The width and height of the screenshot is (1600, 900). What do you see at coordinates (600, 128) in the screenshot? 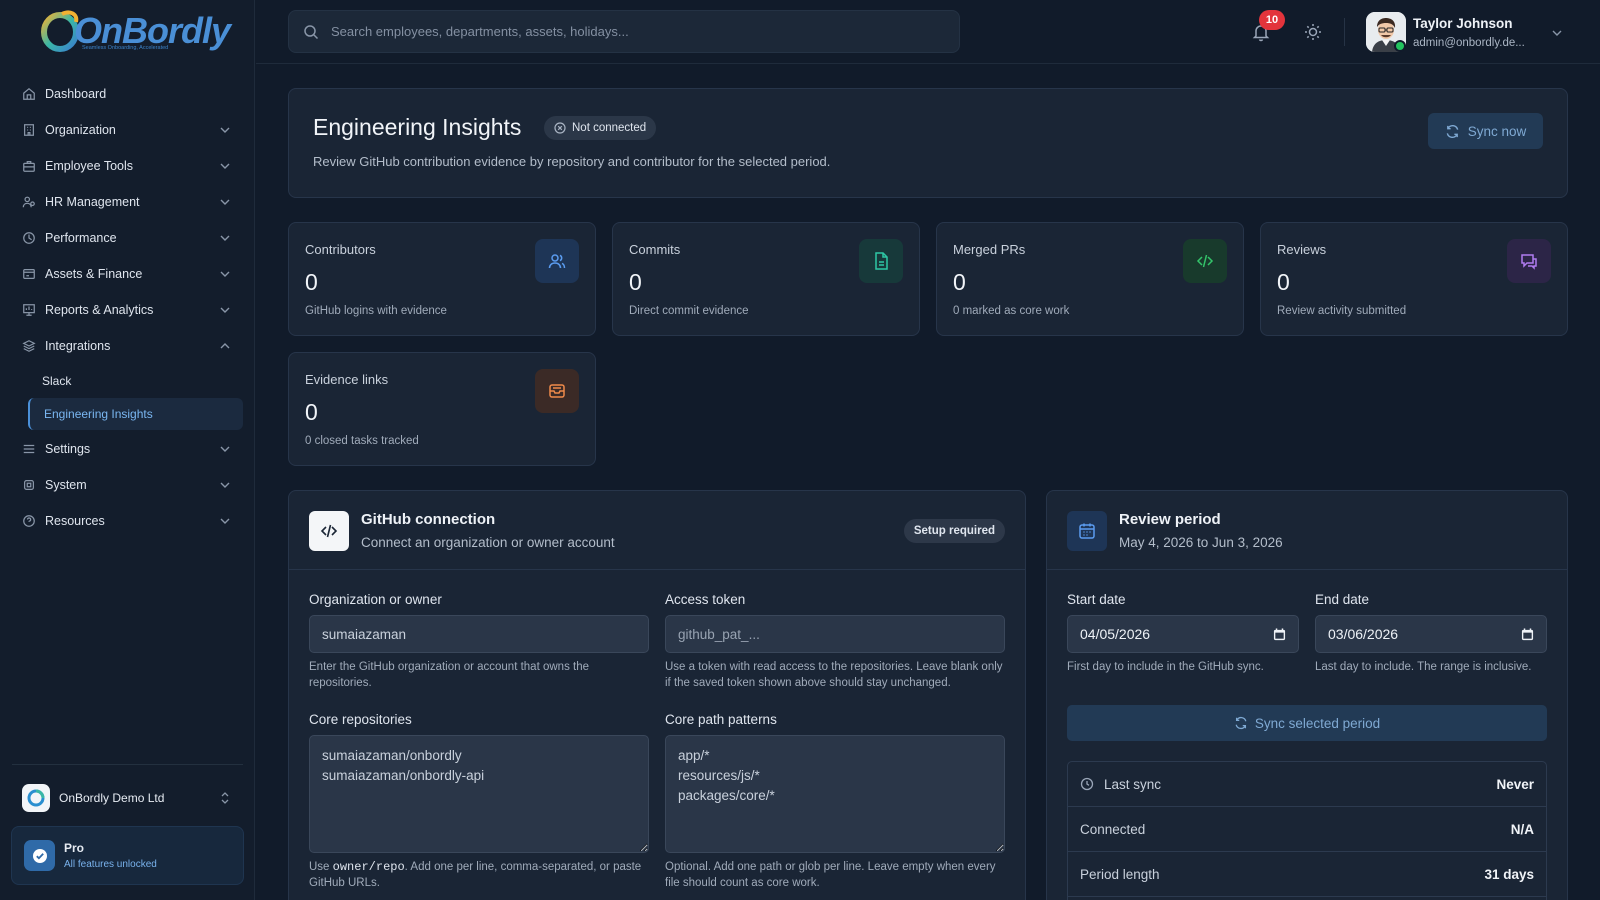
I see `status-badge: Not connected` at bounding box center [600, 128].